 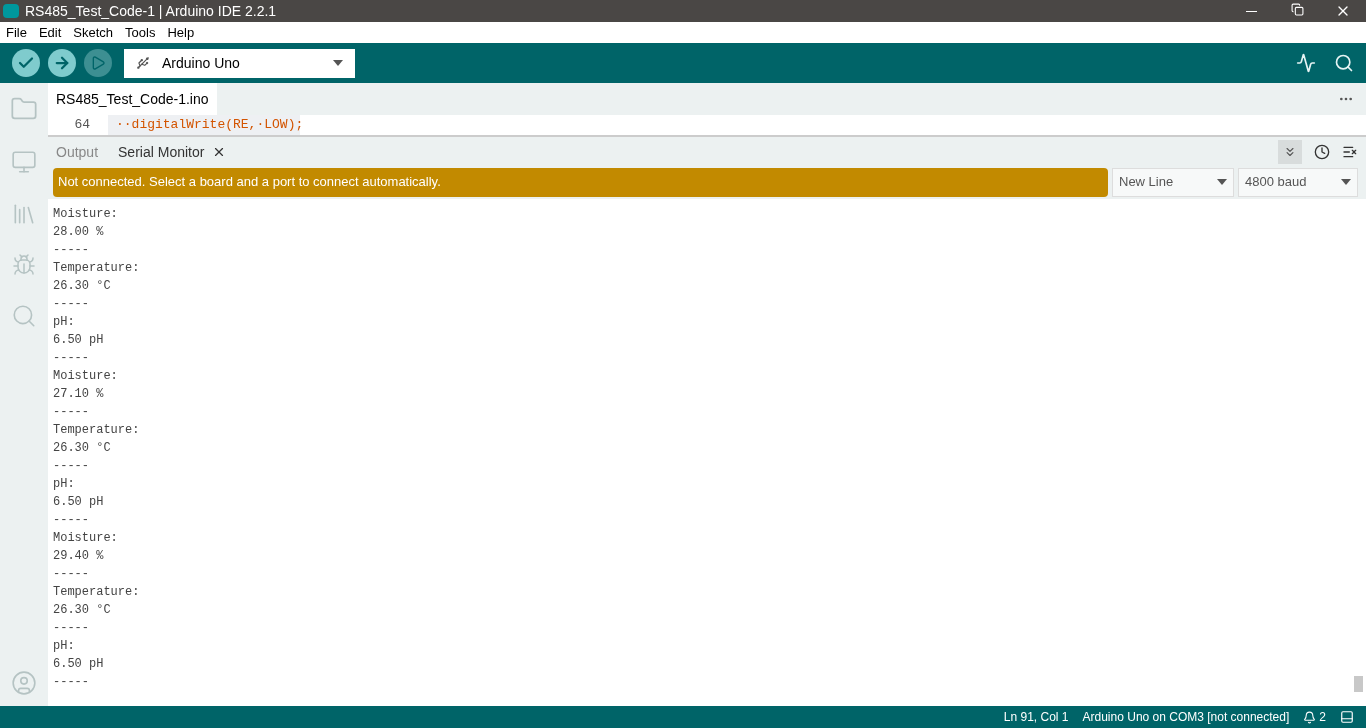 What do you see at coordinates (1298, 182) in the screenshot?
I see `baud-rate-select: 4800 baud` at bounding box center [1298, 182].